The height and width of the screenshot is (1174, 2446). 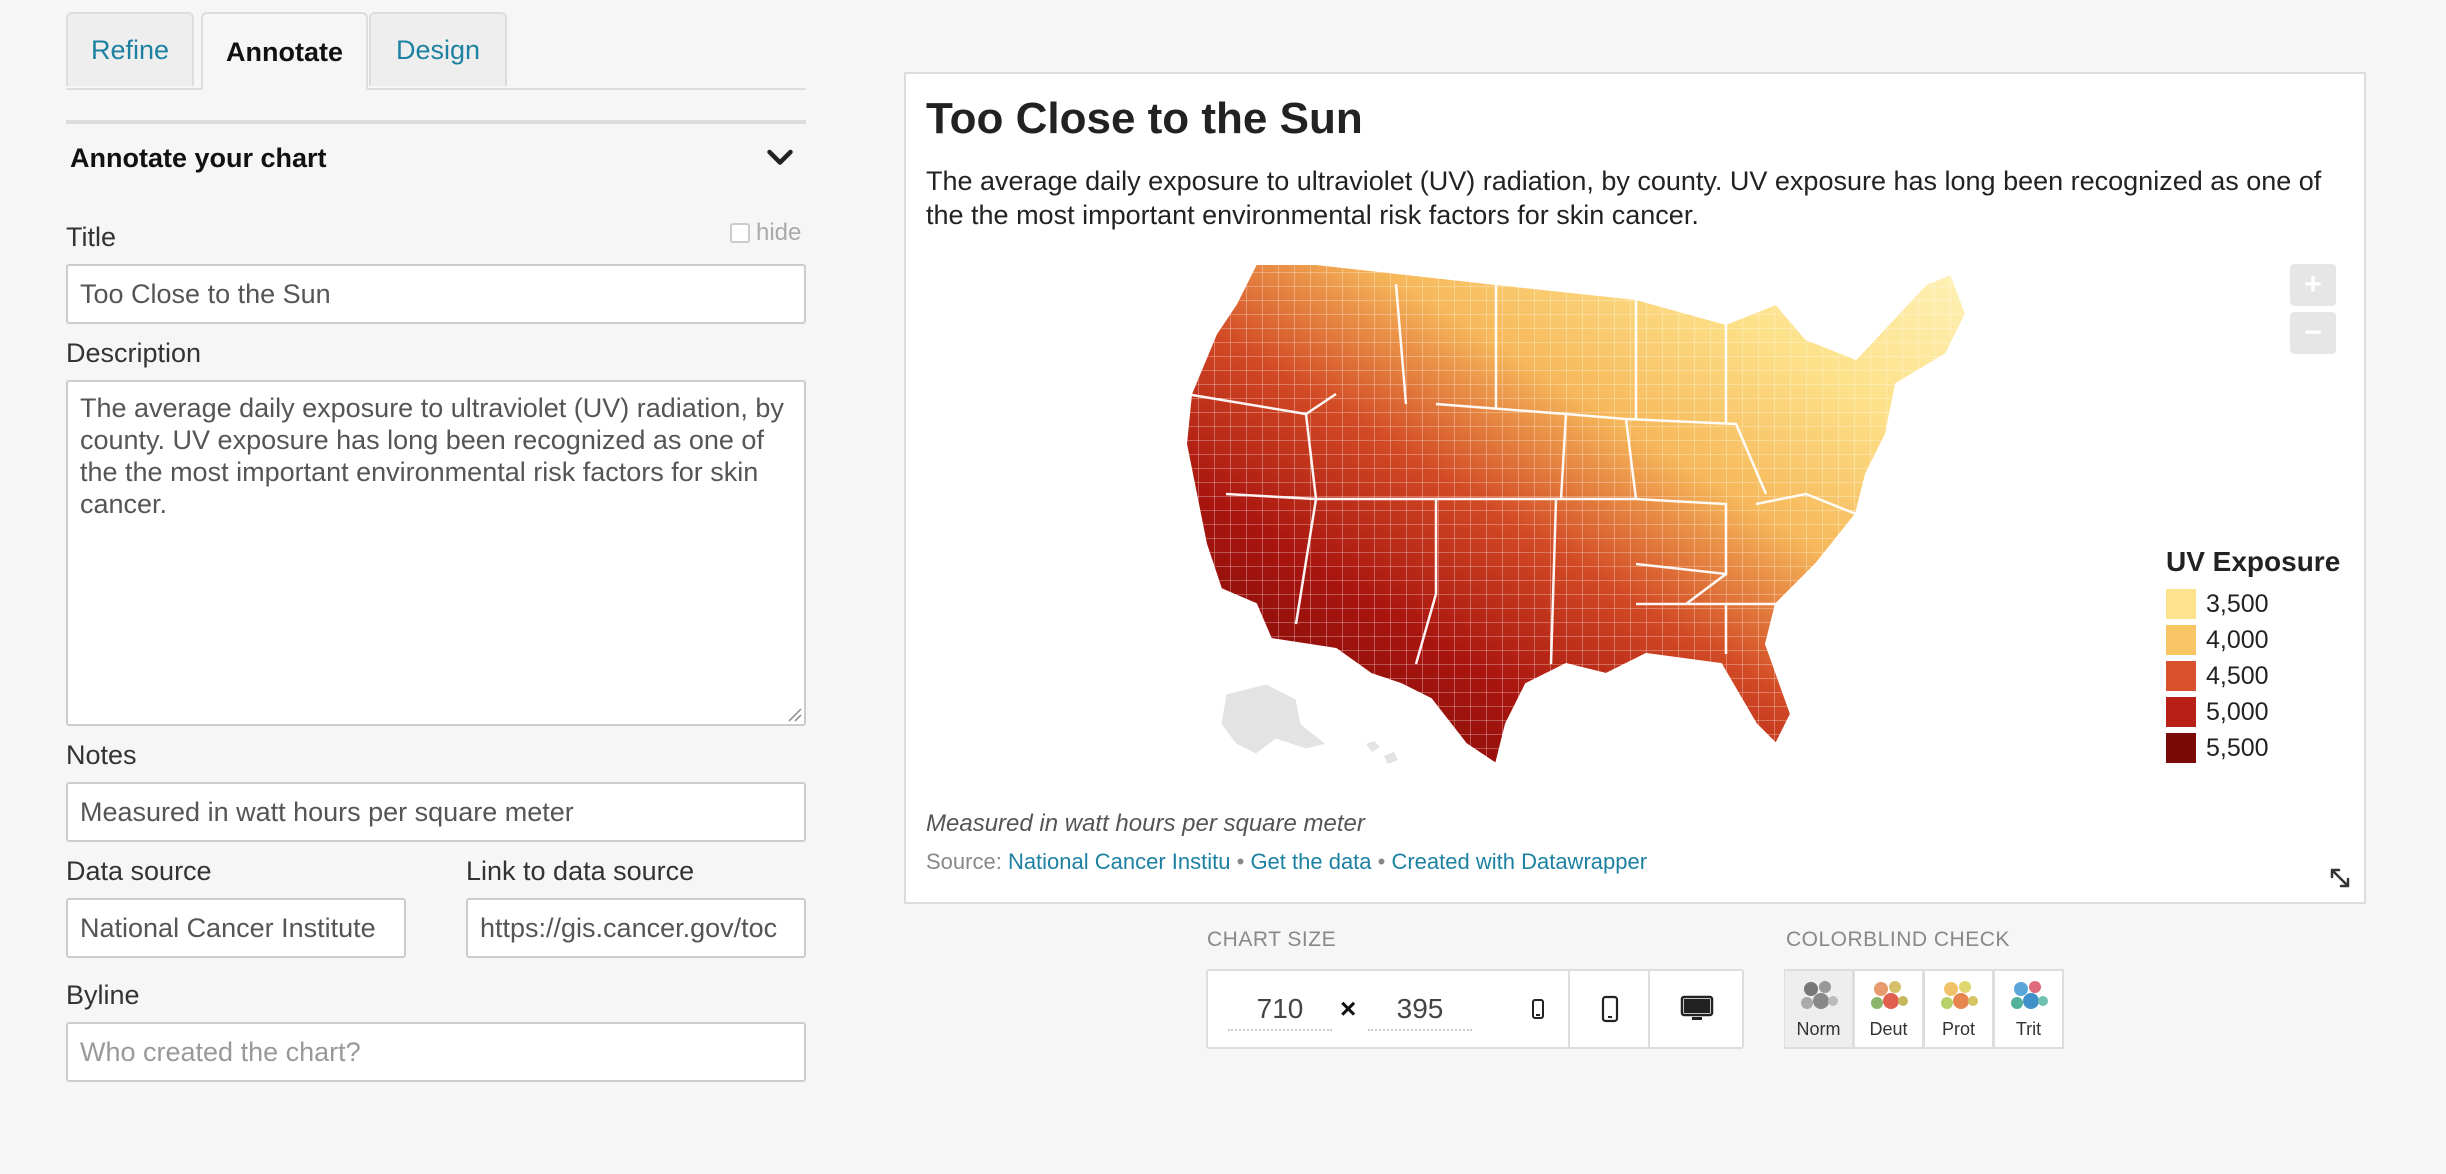 I want to click on annotate-section-header: Annotate your chart, so click(x=436, y=156).